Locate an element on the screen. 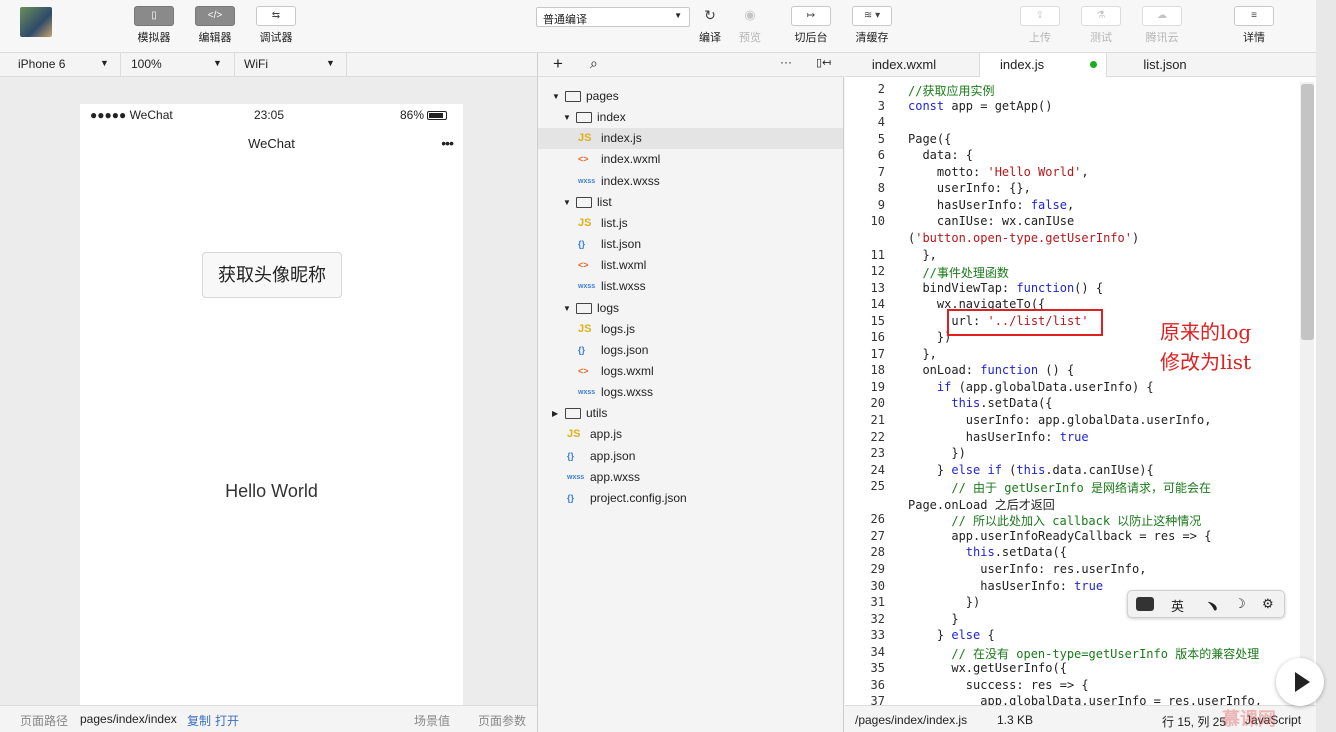 Image resolution: width=1336 pixels, height=732 pixels. code-line: } is located at coordinates (933, 619).